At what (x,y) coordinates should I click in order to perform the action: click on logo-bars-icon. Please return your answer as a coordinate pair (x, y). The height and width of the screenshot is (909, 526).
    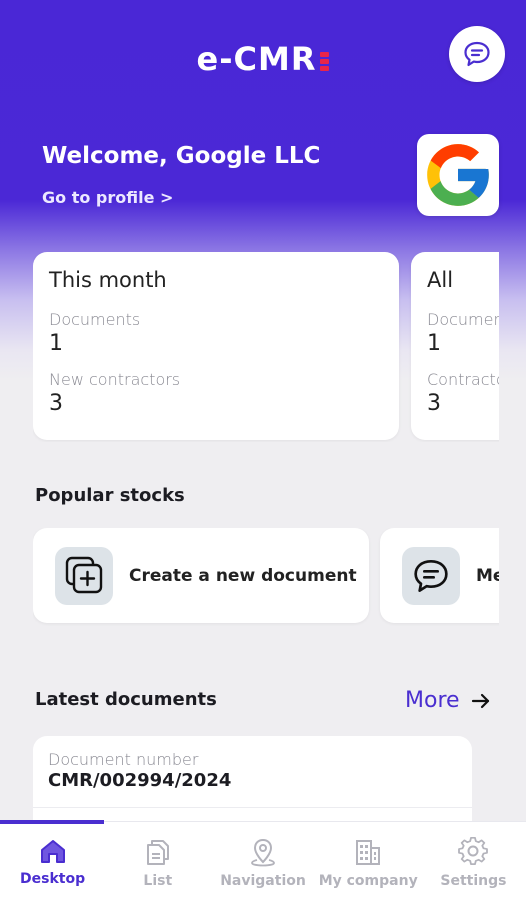
    Looking at the image, I should click on (325, 61).